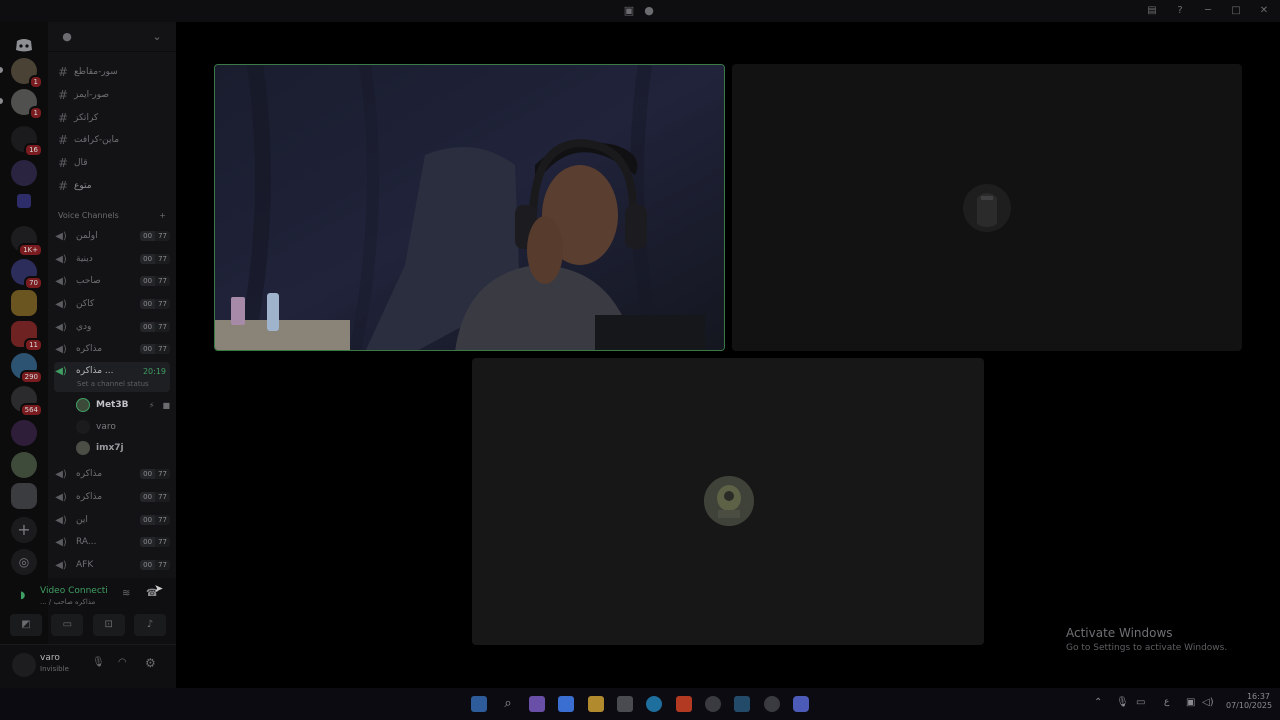 This screenshot has width=1280, height=720. What do you see at coordinates (108, 625) in the screenshot?
I see `activities-icon: ⊡` at bounding box center [108, 625].